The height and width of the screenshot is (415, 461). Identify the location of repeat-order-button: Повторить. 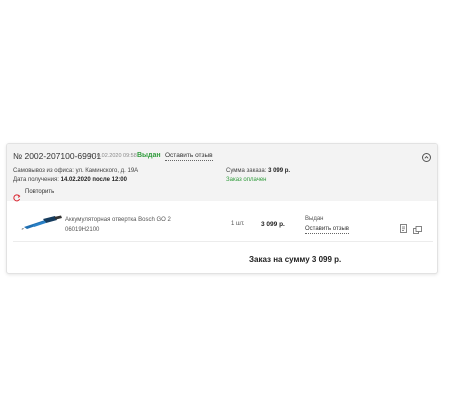
(39, 192).